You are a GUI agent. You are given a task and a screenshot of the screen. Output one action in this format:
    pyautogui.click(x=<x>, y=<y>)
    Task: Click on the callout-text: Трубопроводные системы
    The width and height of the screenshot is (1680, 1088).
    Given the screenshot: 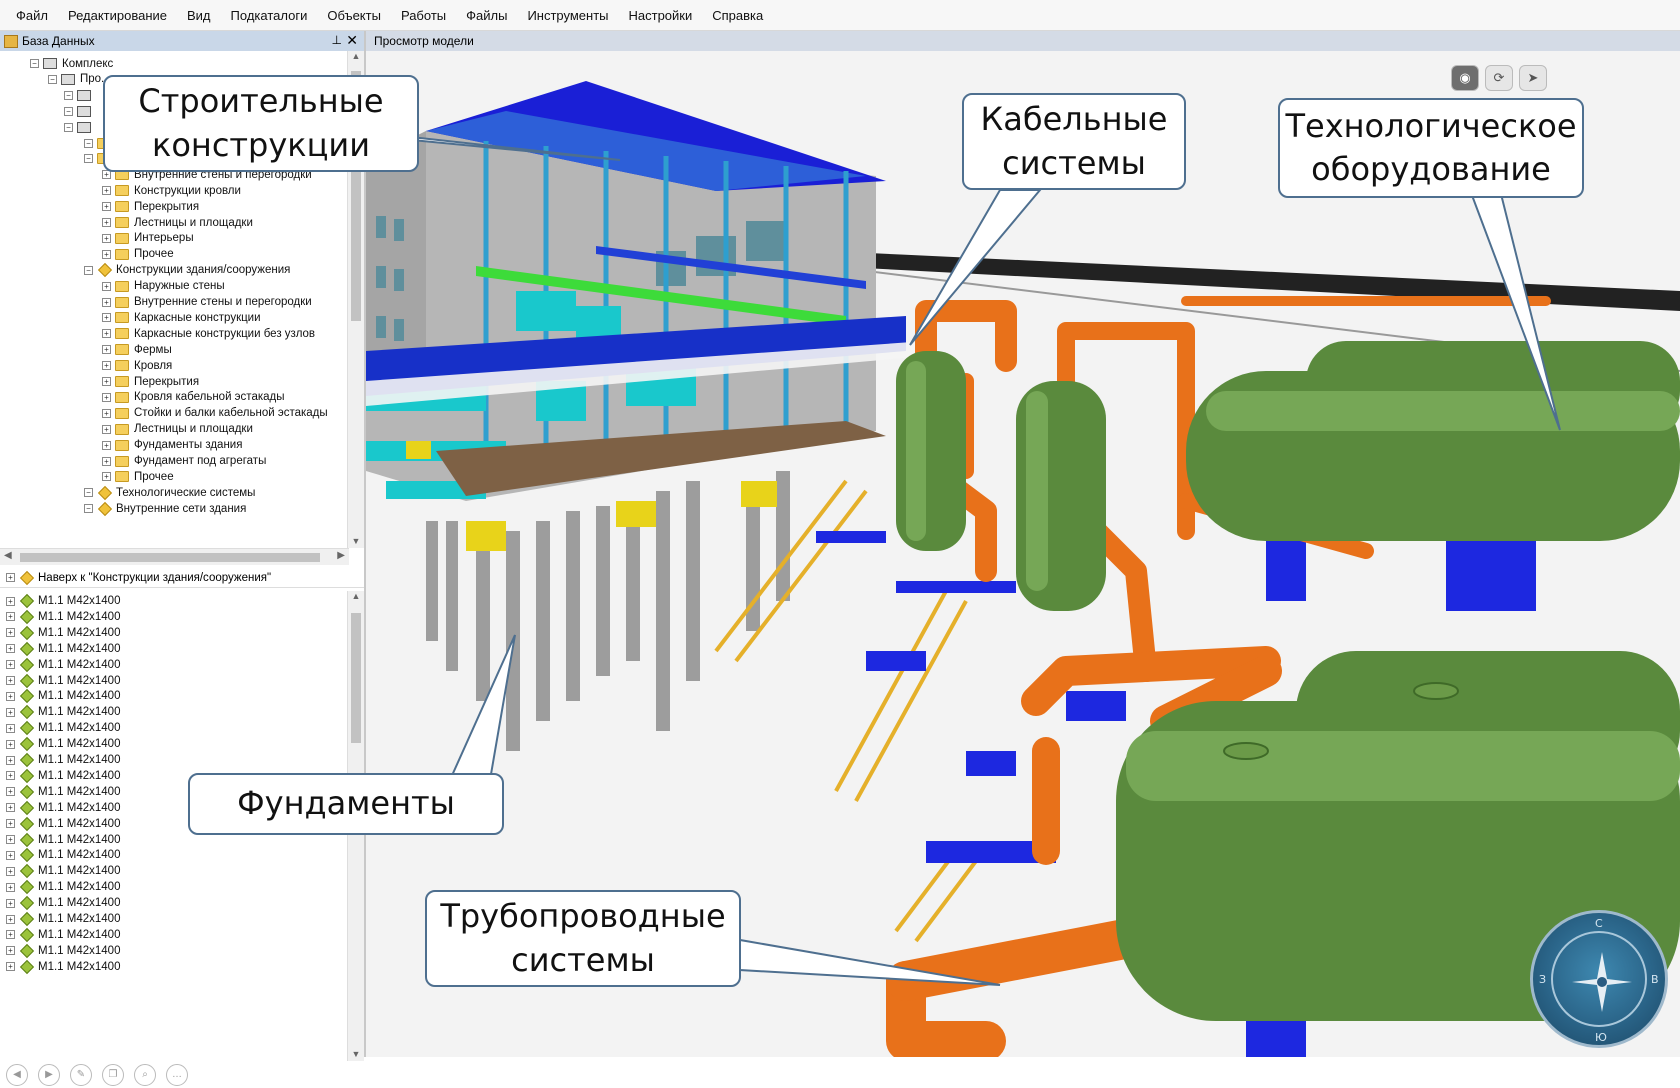 What is the action you would take?
    pyautogui.click(x=583, y=938)
    